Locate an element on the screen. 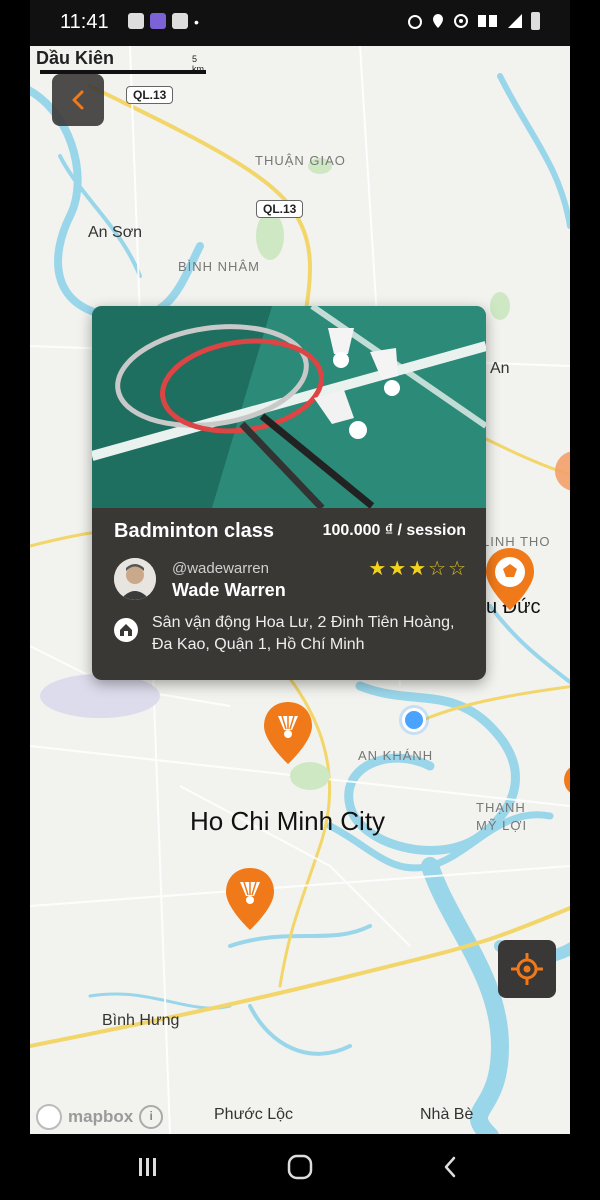 The image size is (600, 1200). crosshair-icon is located at coordinates (527, 969).